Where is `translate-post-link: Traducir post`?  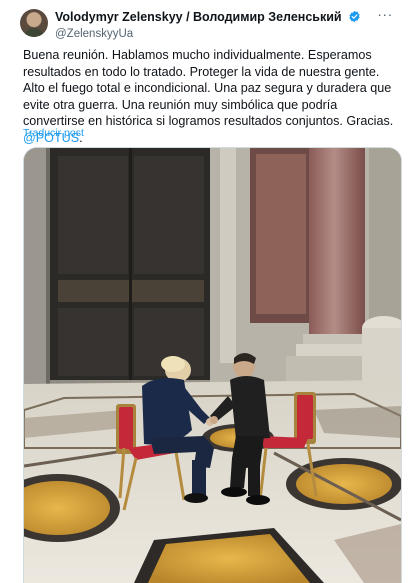
translate-post-link: Traducir post is located at coordinates (53, 133).